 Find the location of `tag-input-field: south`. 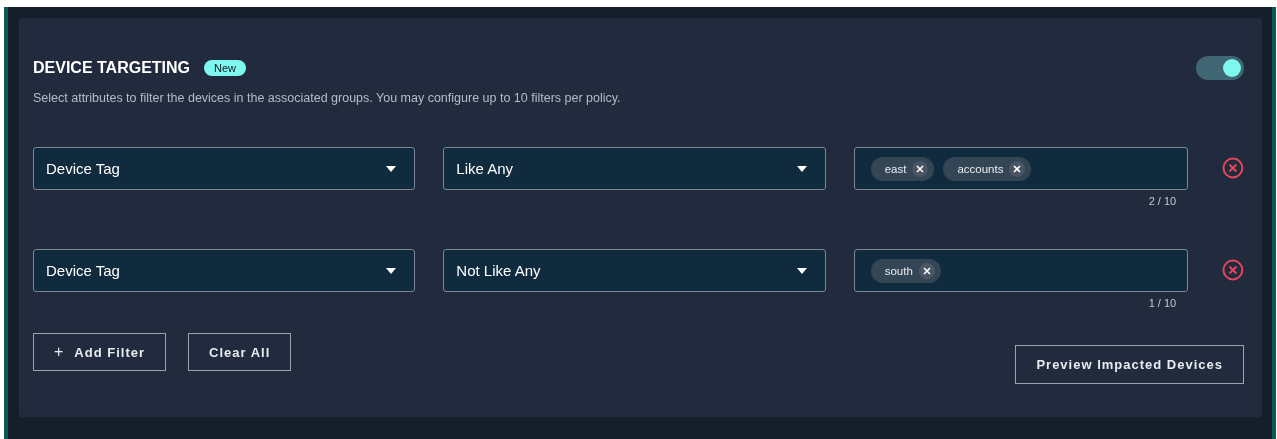

tag-input-field: south is located at coordinates (1021, 270).